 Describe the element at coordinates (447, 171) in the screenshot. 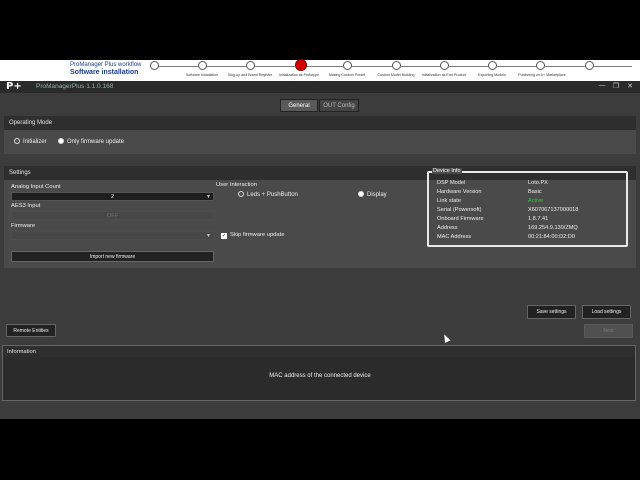

I see `device-info-title: Device Info` at that location.